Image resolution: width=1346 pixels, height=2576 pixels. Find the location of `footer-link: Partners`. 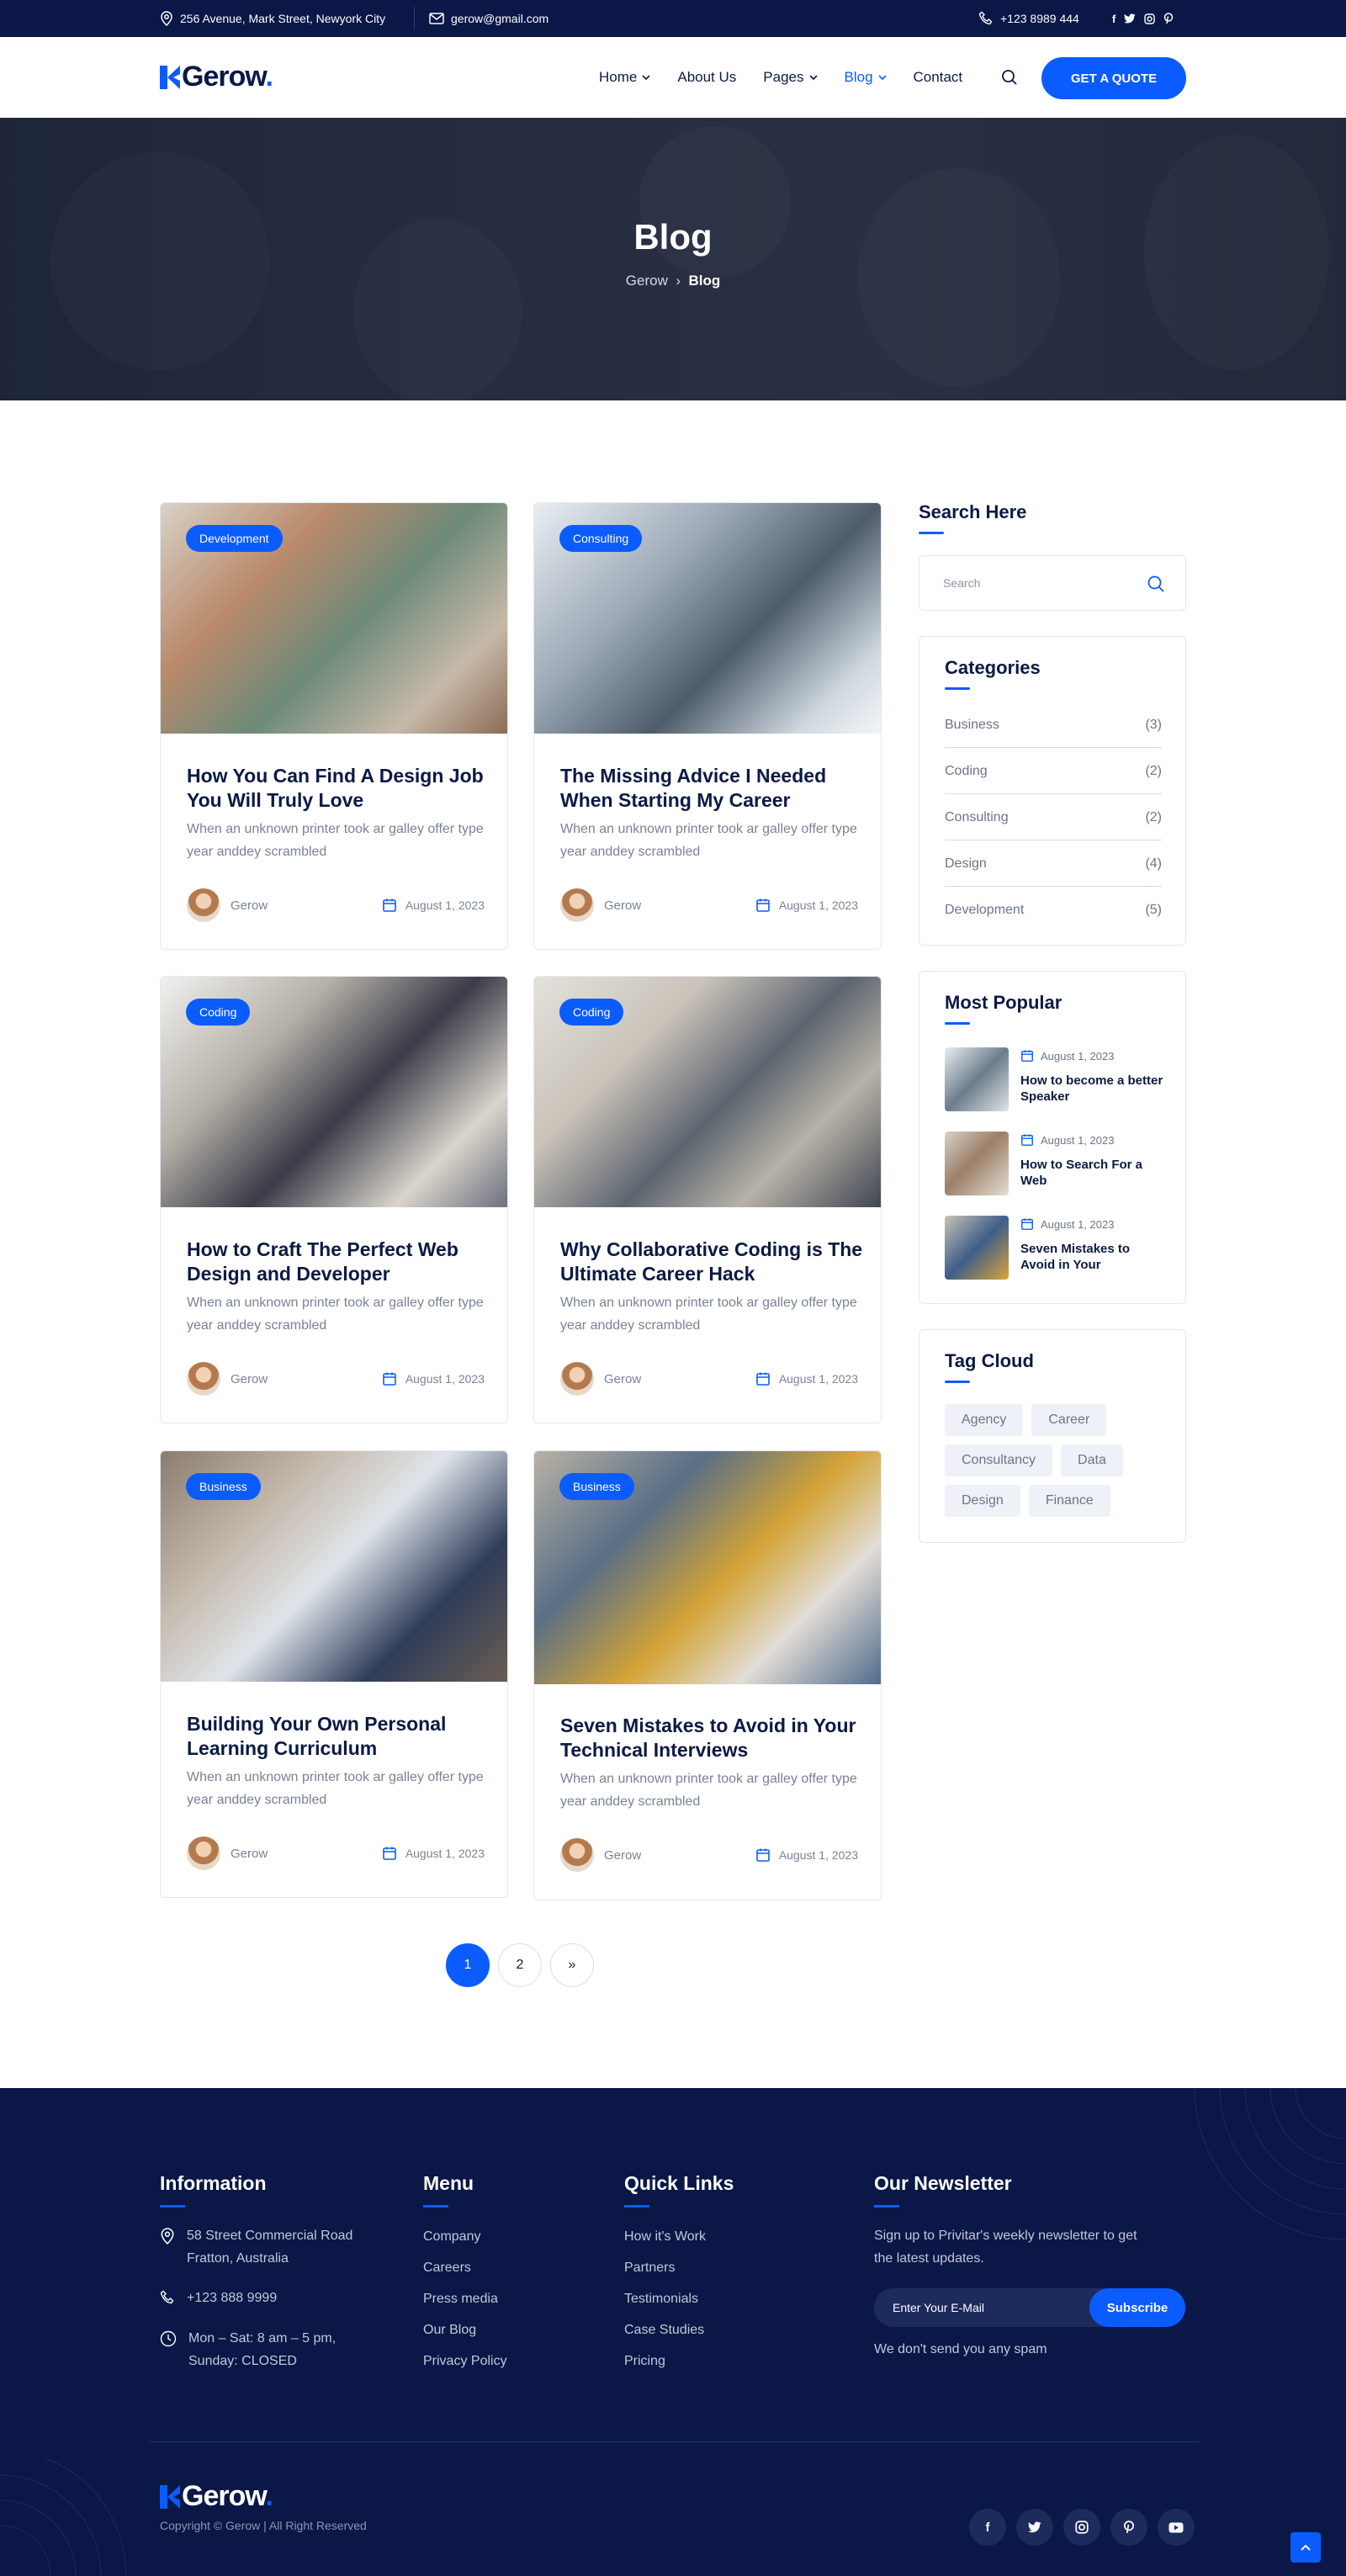

footer-link: Partners is located at coordinates (650, 2268).